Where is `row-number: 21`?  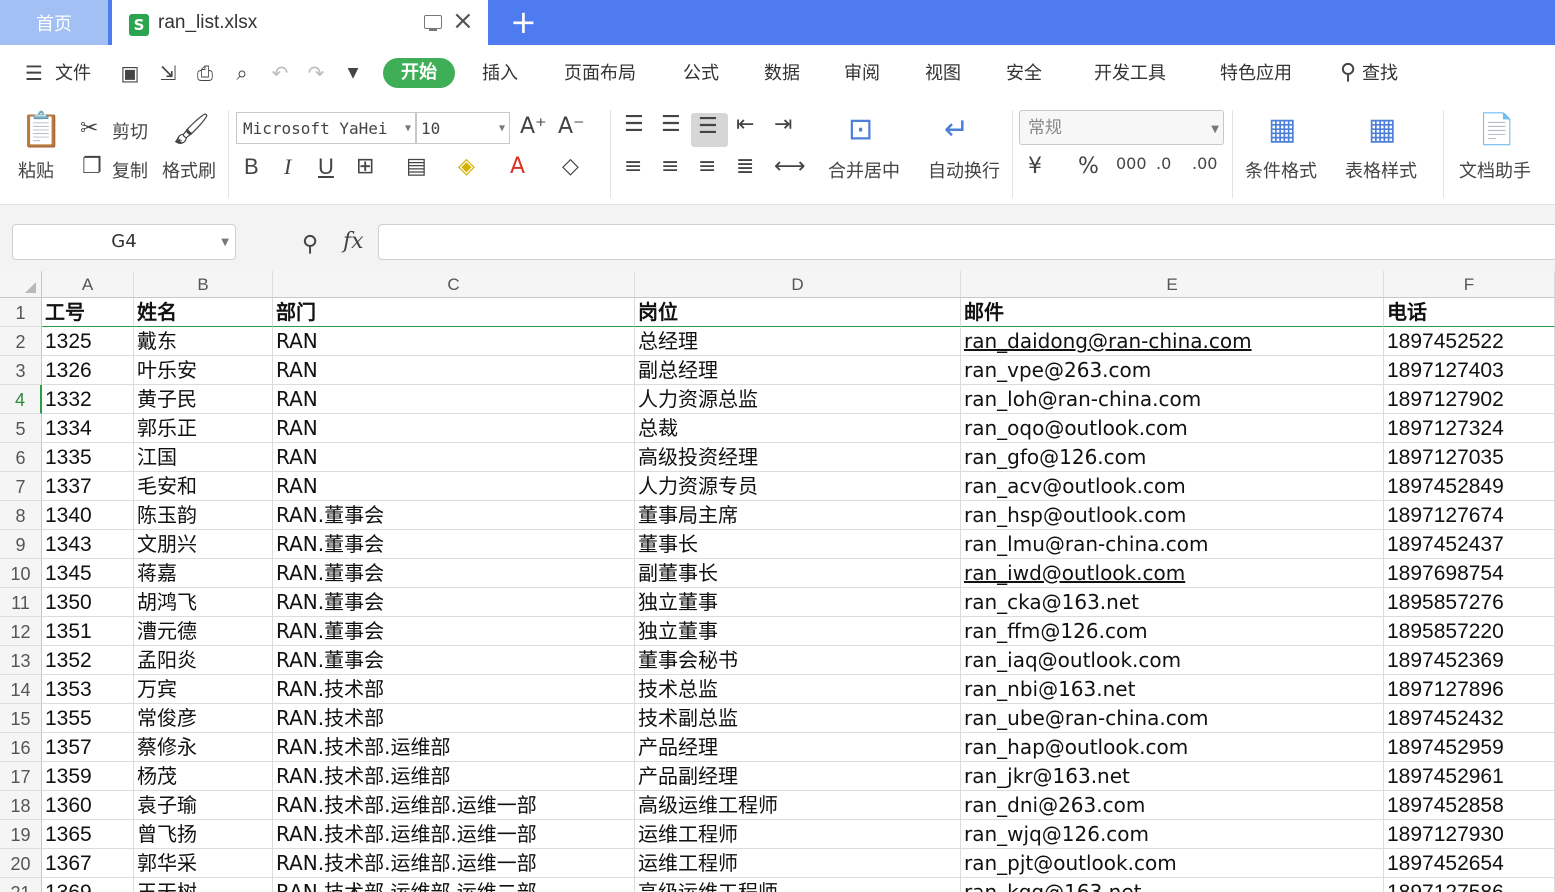
row-number: 21 is located at coordinates (21, 885).